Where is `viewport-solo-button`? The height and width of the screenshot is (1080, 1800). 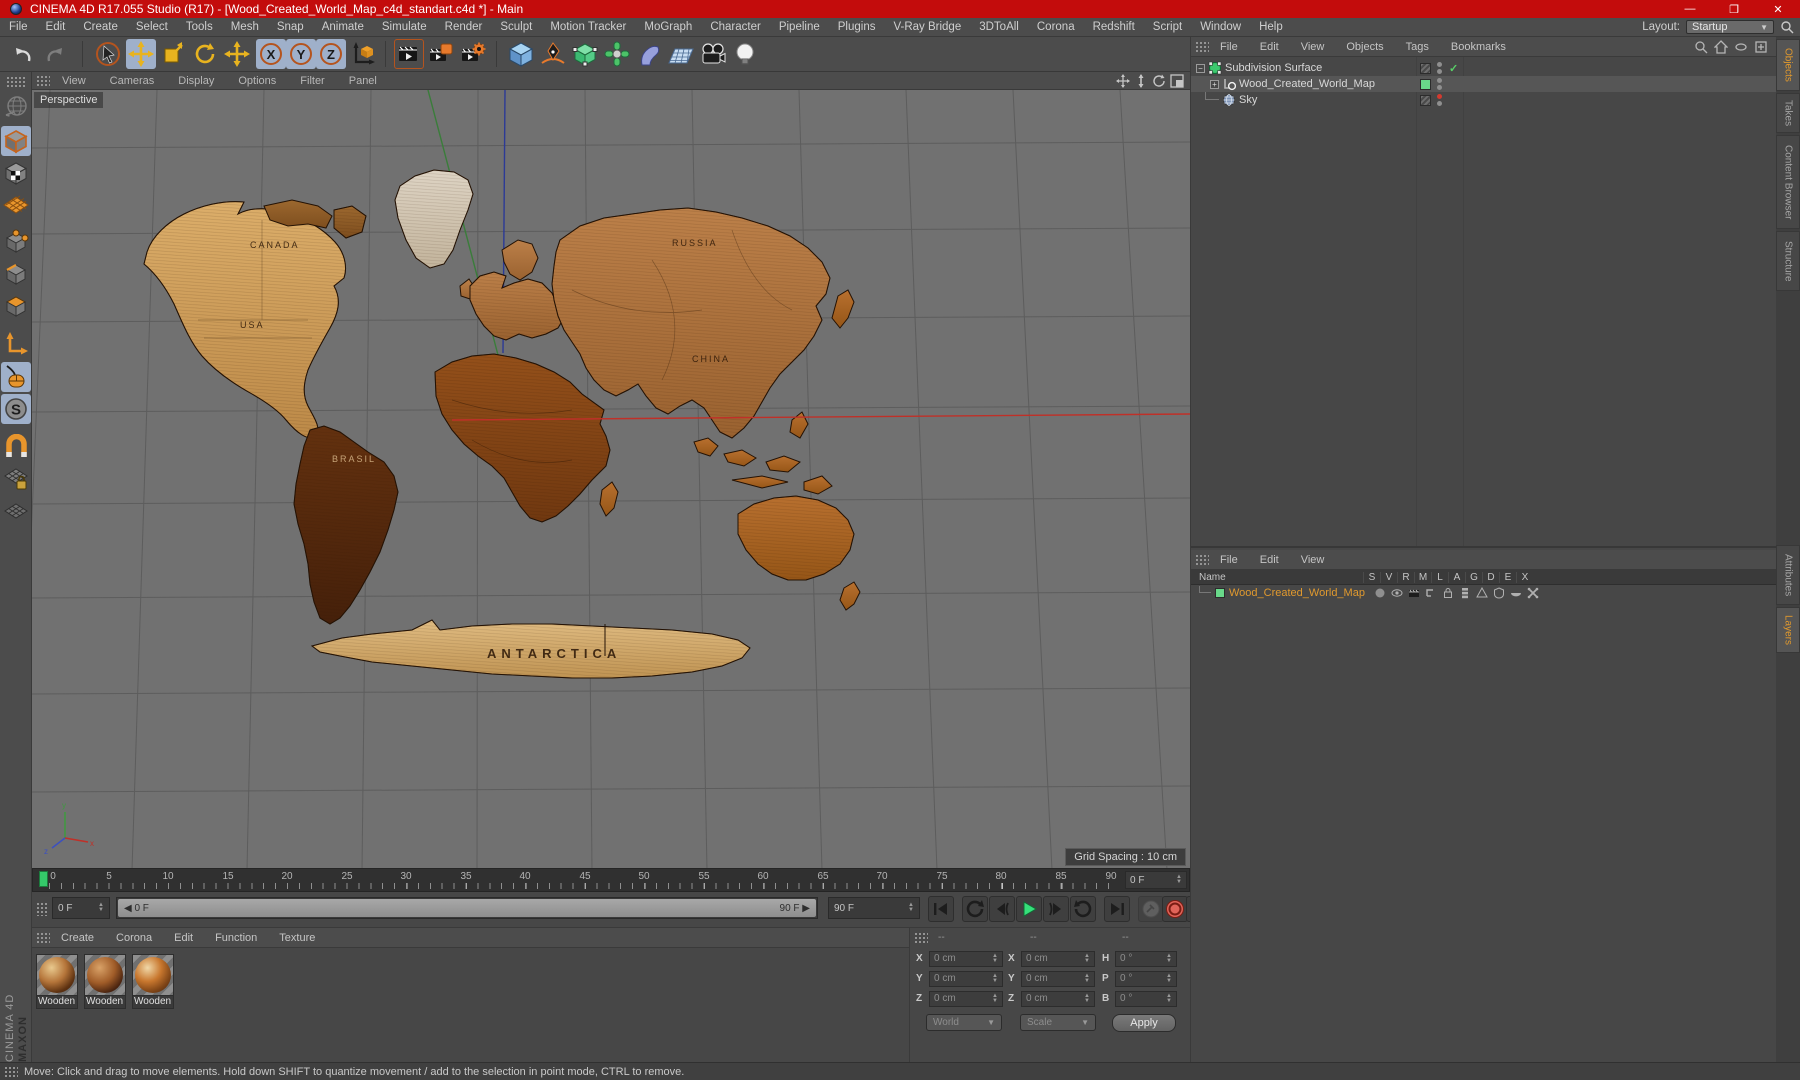
viewport-solo-button is located at coordinates (16, 377).